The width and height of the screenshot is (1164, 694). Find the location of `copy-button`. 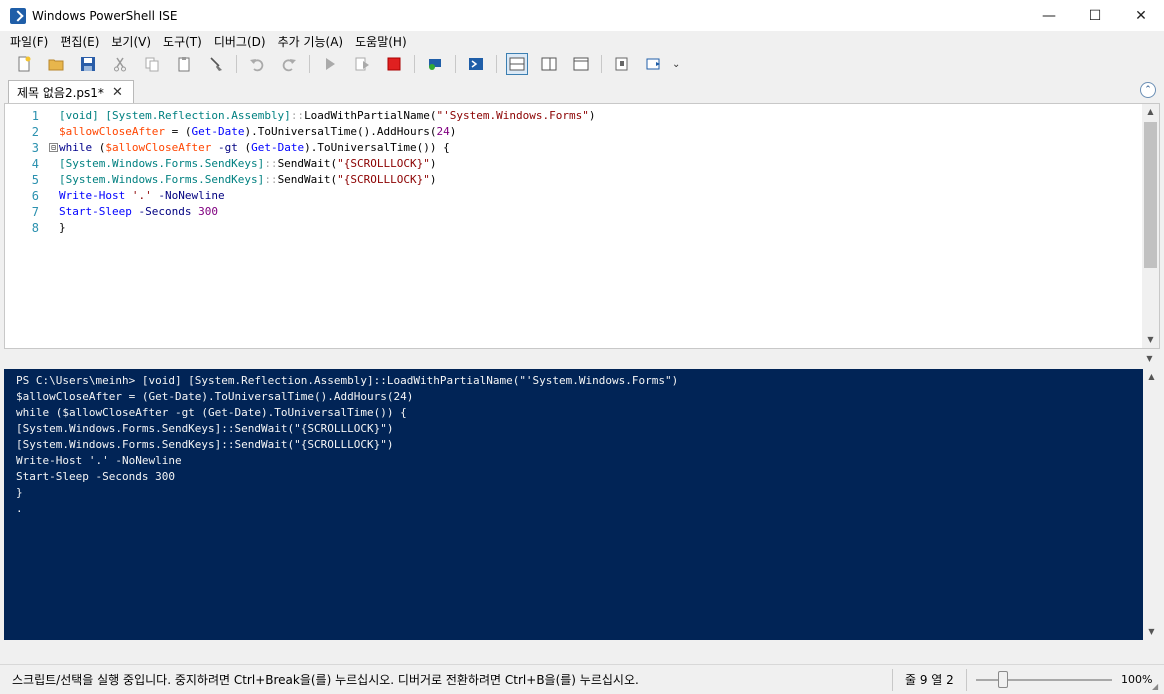

copy-button is located at coordinates (152, 64).